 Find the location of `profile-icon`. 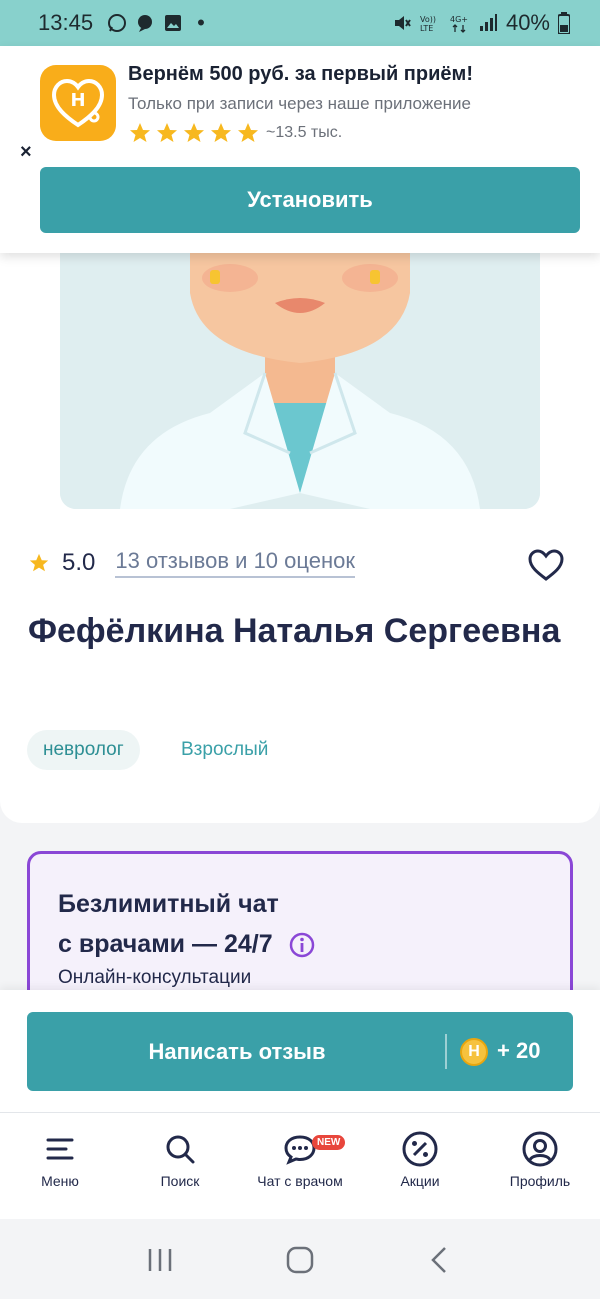

profile-icon is located at coordinates (540, 1149).